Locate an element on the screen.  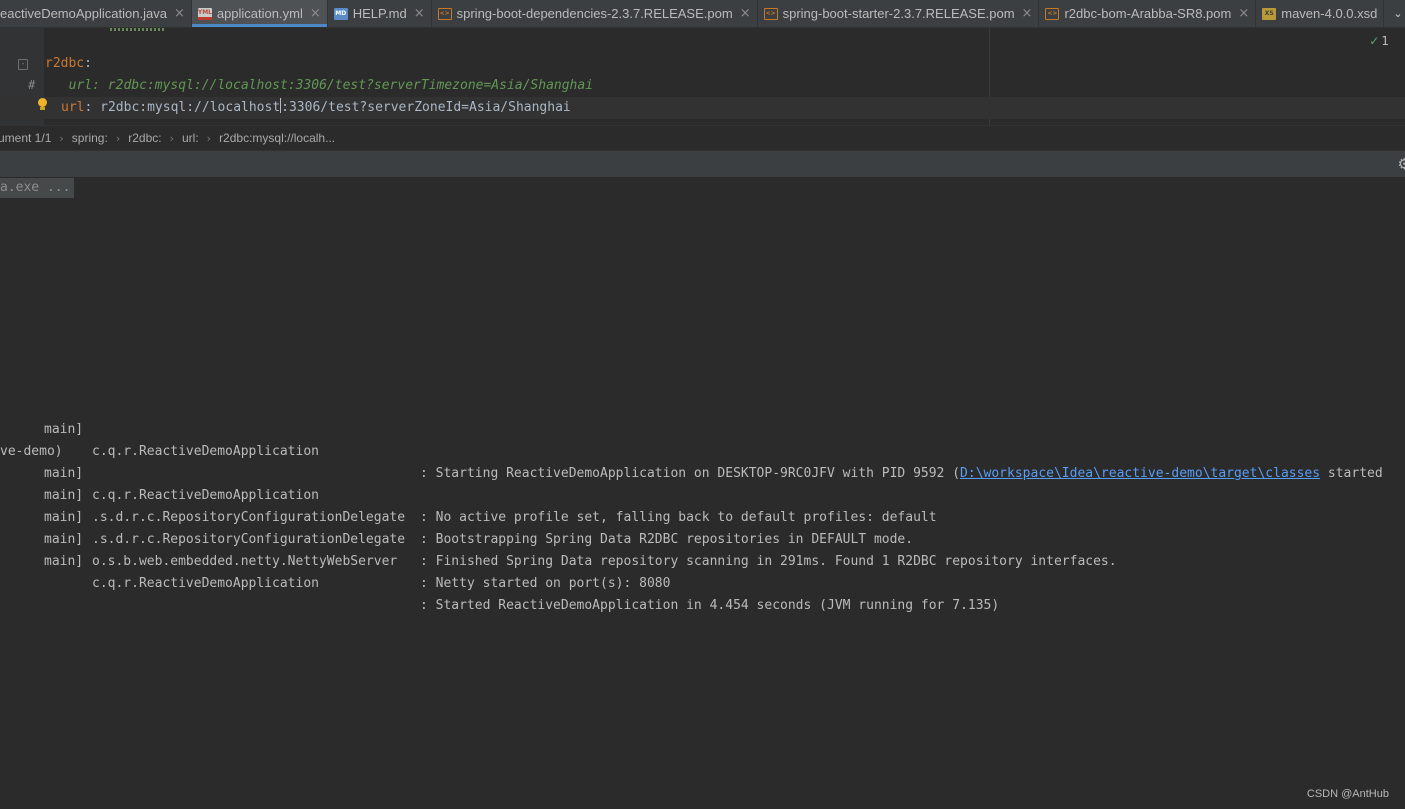
xsd-file-icon: XS is located at coordinates (1269, 13).